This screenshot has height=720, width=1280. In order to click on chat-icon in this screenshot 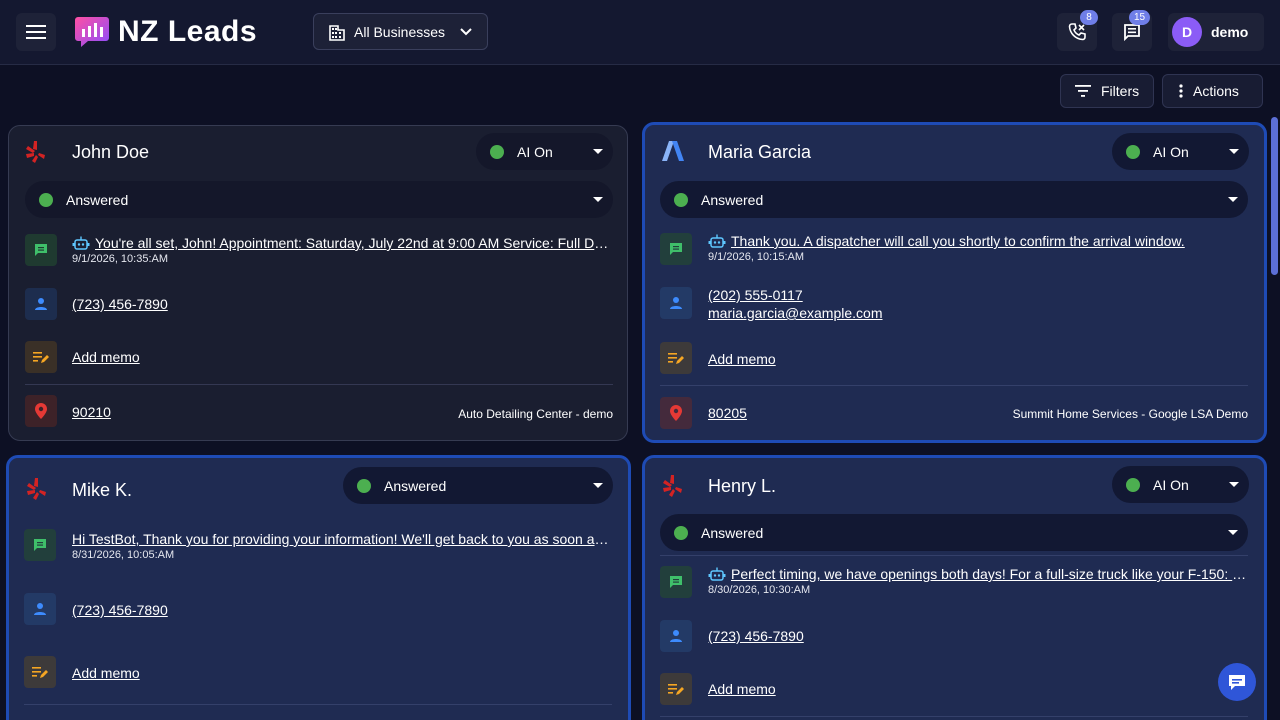, I will do `click(1132, 33)`.